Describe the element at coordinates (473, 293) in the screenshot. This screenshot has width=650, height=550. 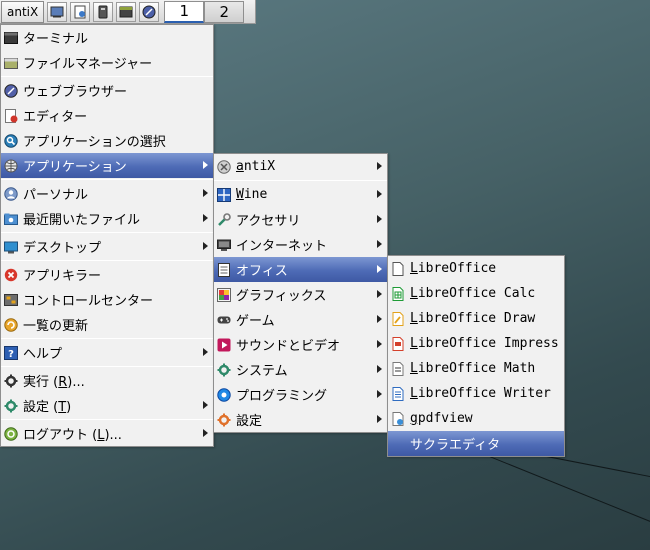
I see `menu-item-label: LibreOffice Calc` at that location.